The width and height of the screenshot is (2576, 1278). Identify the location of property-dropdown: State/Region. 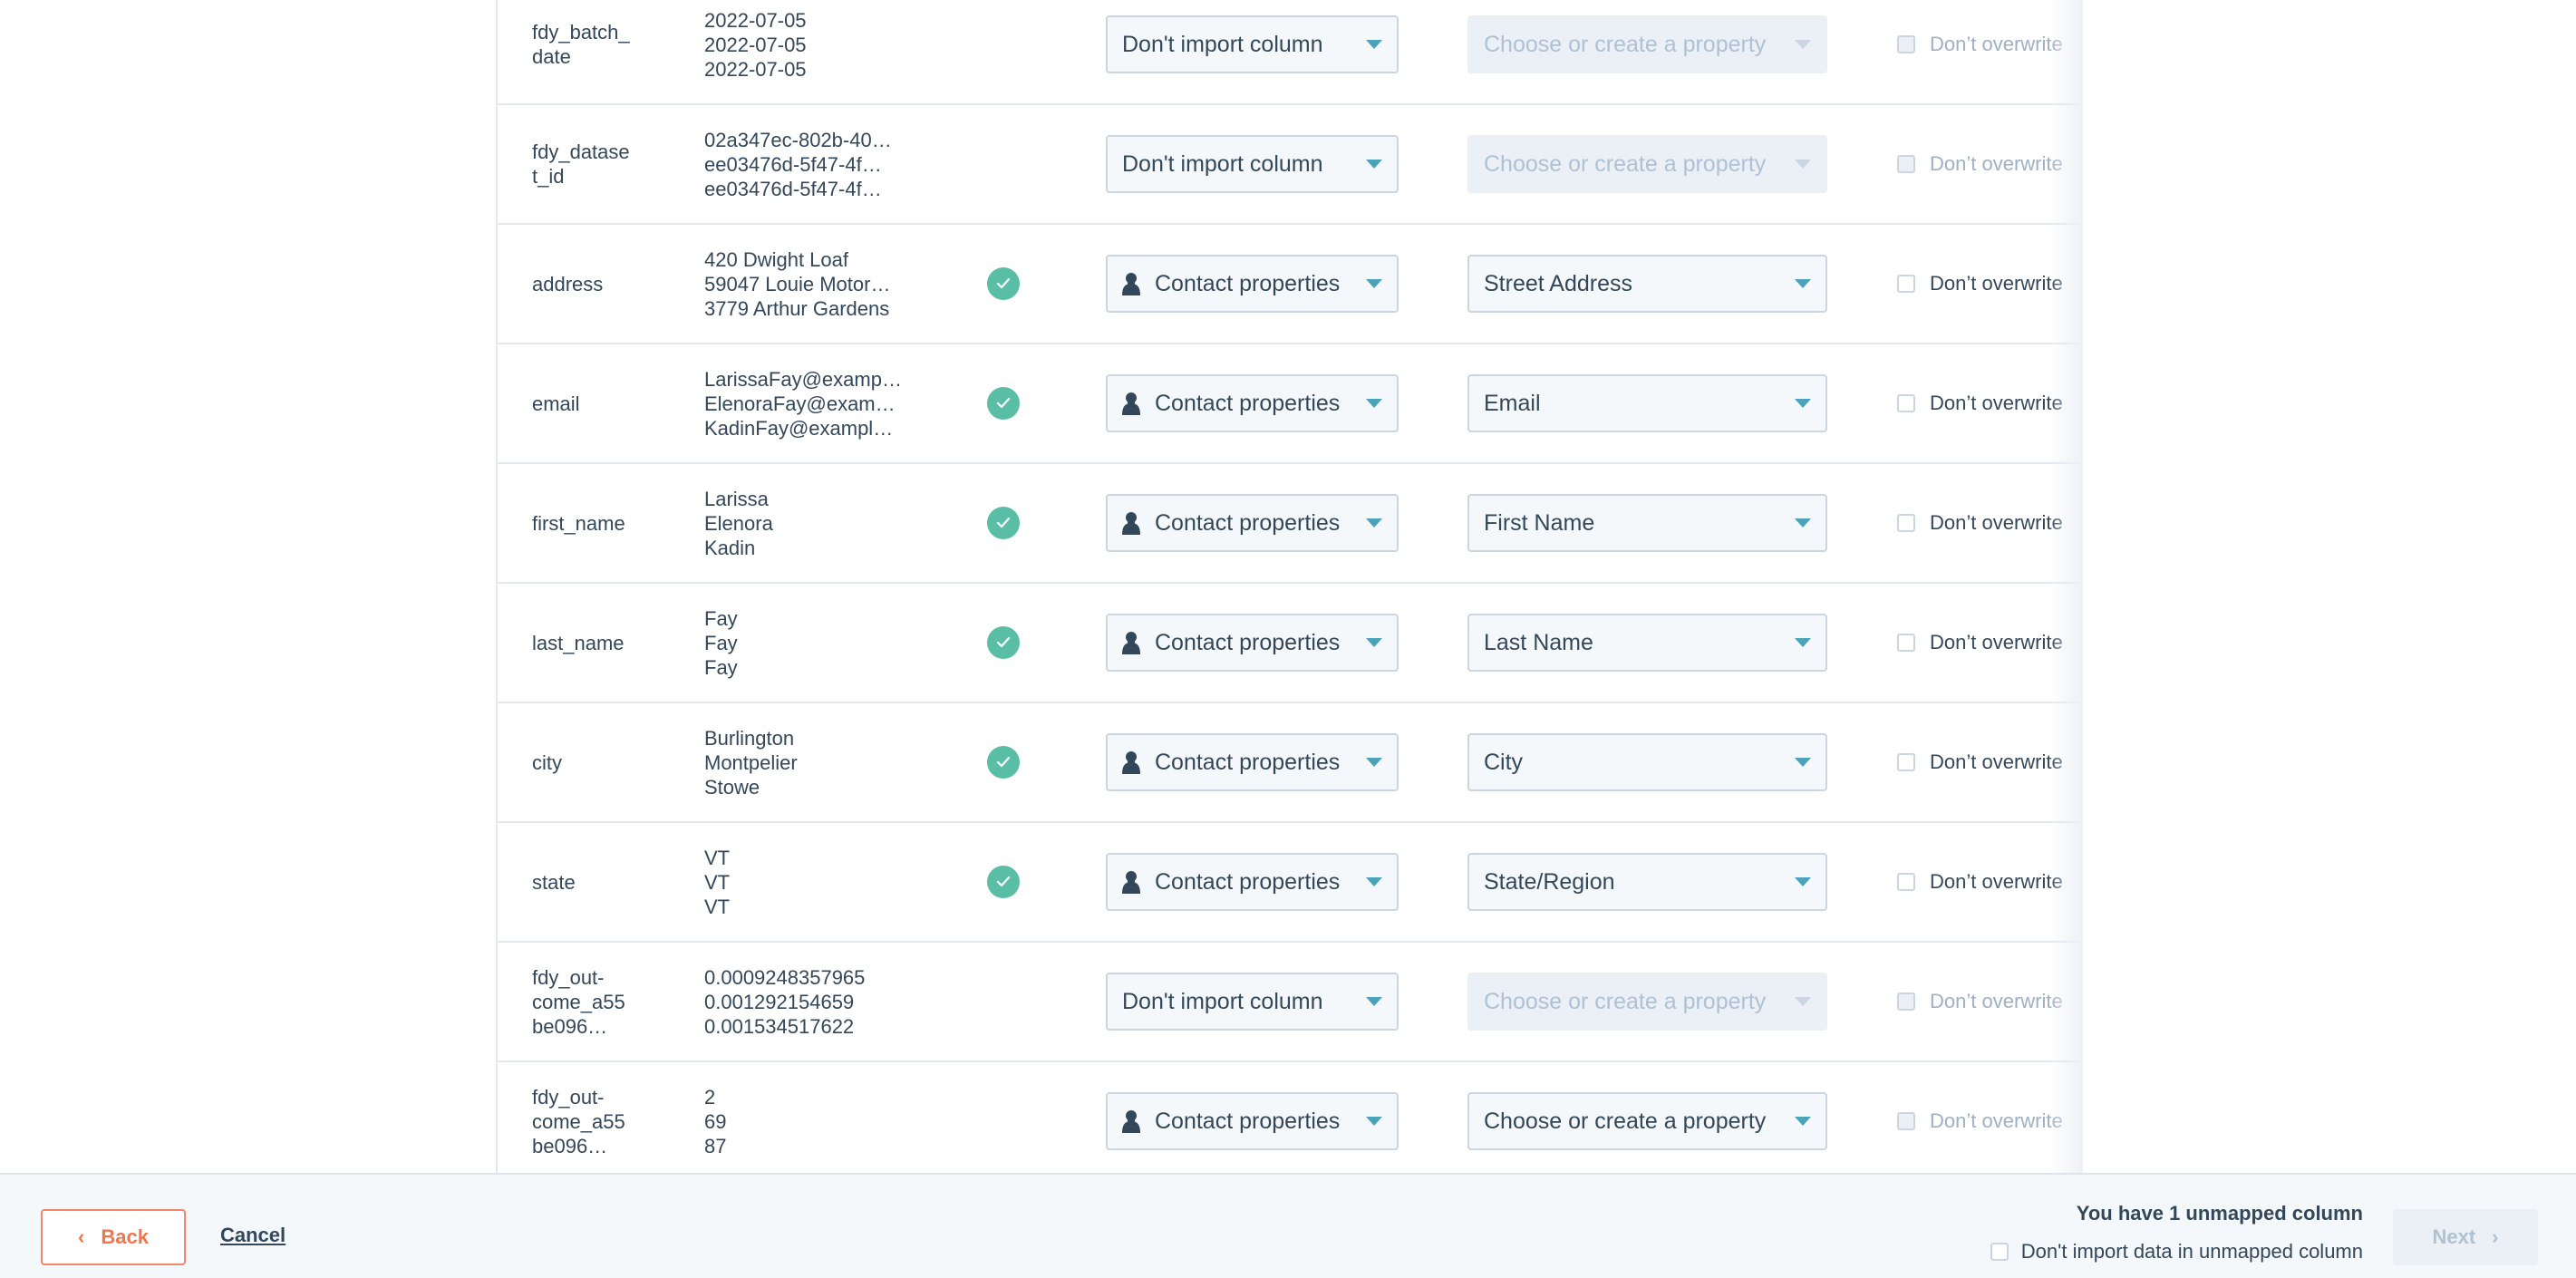
(1647, 882).